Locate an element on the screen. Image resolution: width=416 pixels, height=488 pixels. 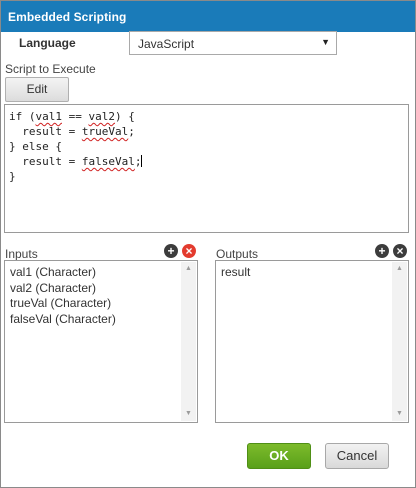
add-output-button: + is located at coordinates (382, 251).